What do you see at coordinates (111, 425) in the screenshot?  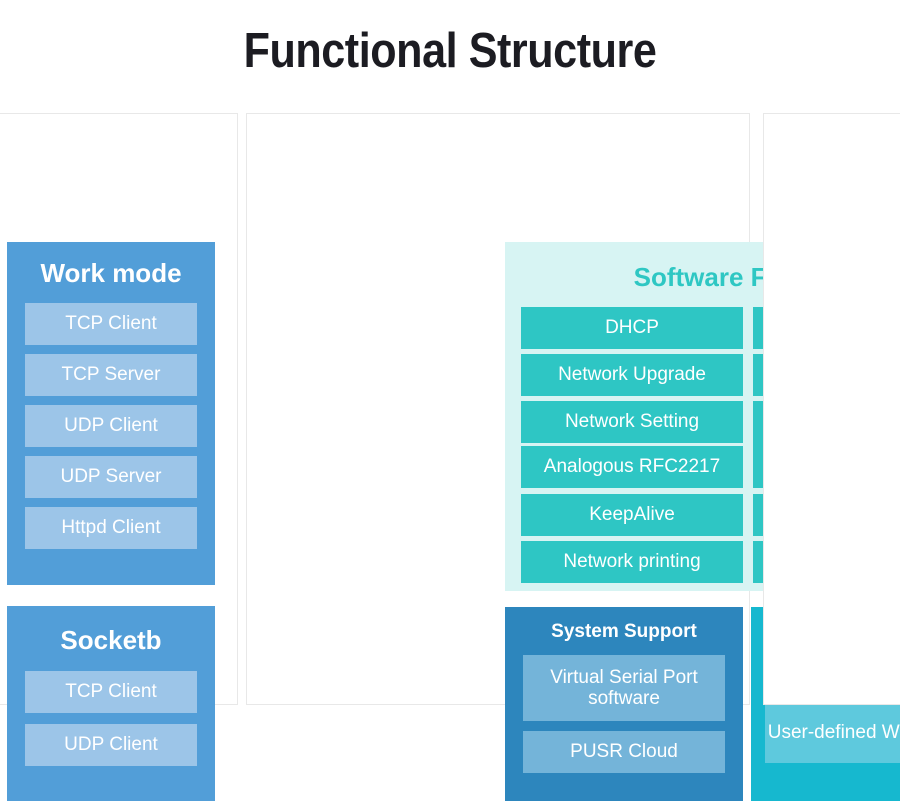 I see `work-mode-item-udp-client: UDP Client` at bounding box center [111, 425].